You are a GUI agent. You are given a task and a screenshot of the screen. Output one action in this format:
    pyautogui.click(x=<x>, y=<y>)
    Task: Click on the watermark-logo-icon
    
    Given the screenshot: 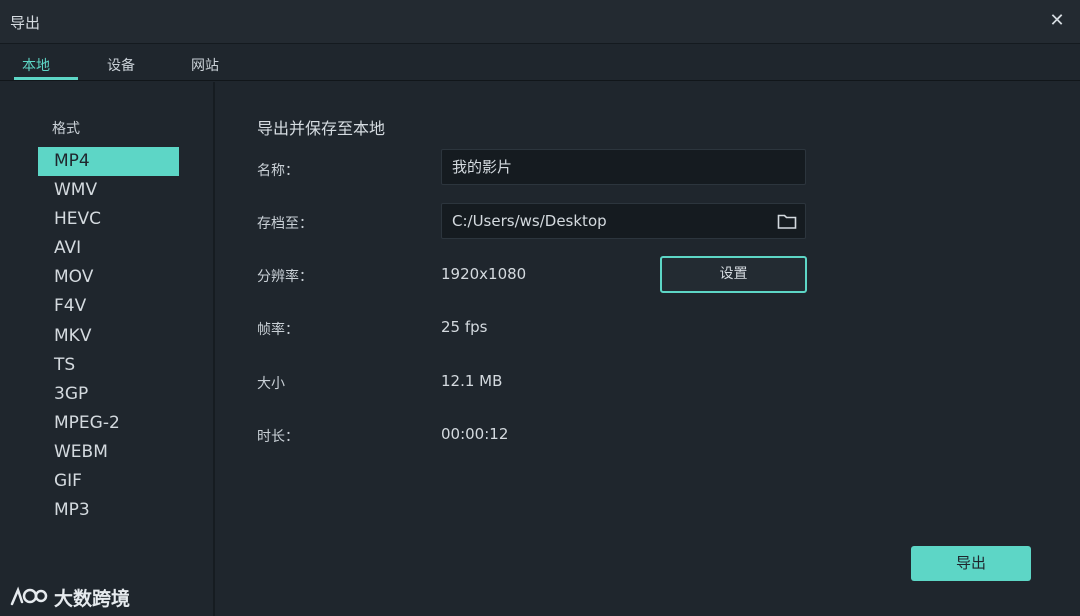 What is the action you would take?
    pyautogui.click(x=29, y=596)
    